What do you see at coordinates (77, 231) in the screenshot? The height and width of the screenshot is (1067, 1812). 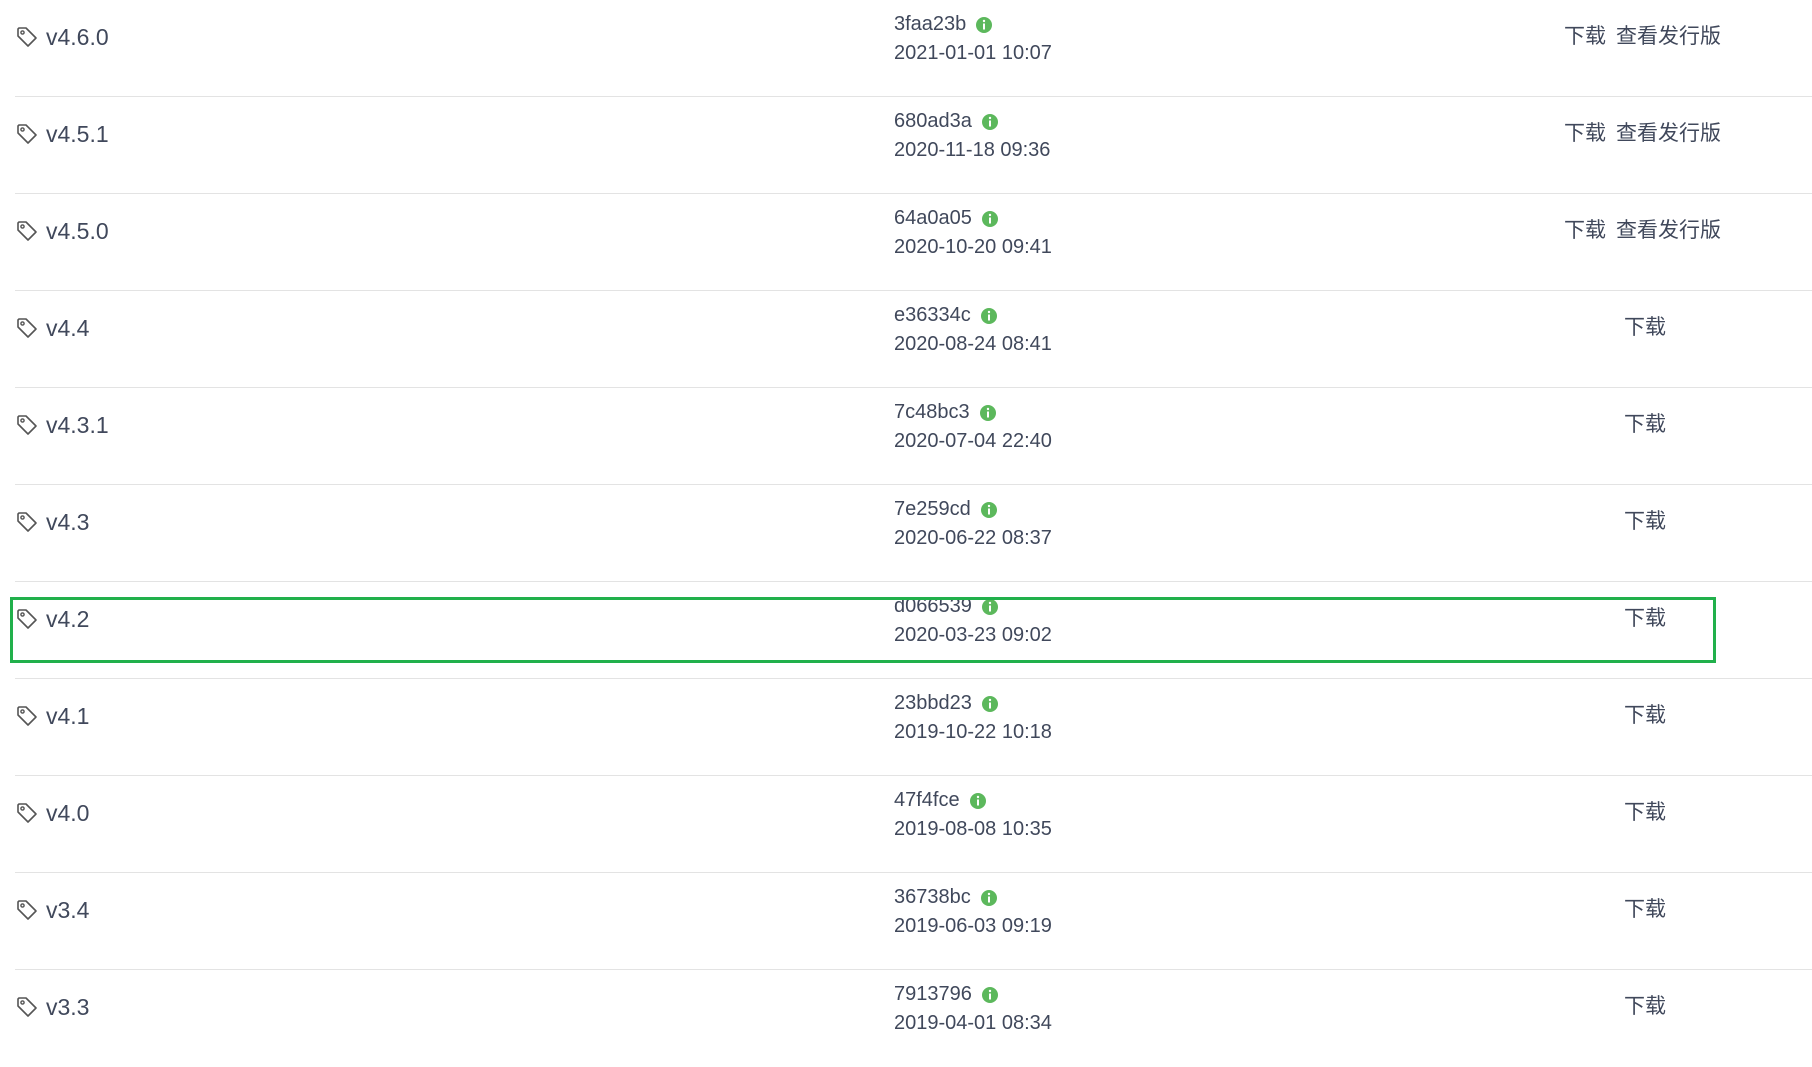 I see `tag-name-link: v4.5.0` at bounding box center [77, 231].